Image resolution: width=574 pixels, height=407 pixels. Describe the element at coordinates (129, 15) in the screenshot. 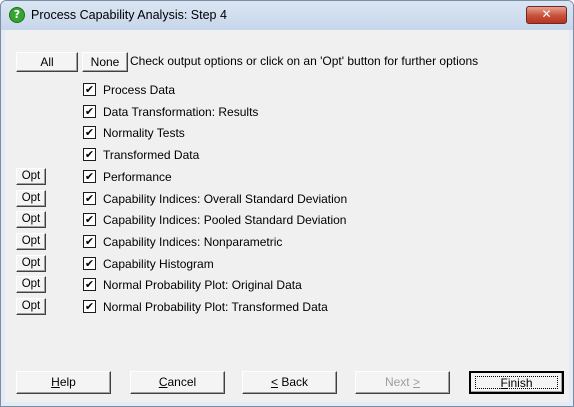

I see `window-title: Process Capability Analysis: Step 4` at that location.